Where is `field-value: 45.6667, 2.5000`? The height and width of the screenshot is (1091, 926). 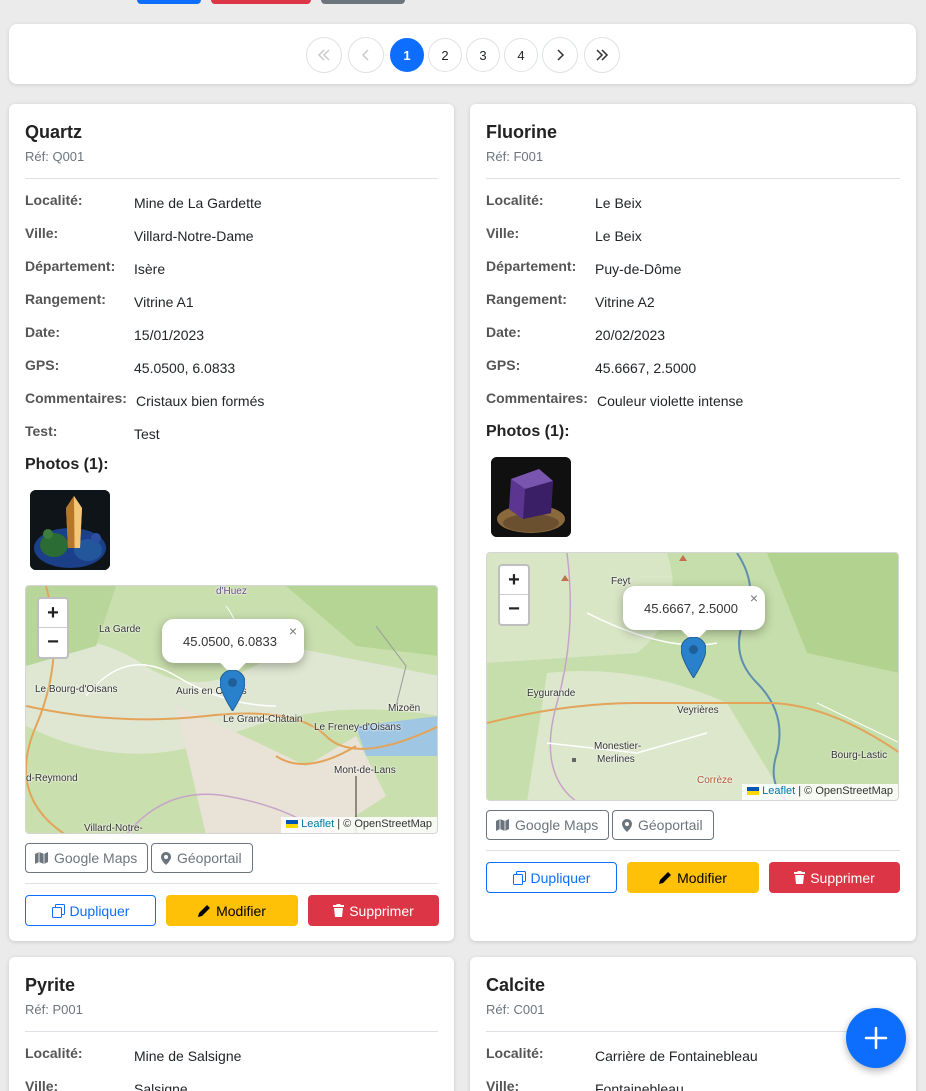 field-value: 45.6667, 2.5000 is located at coordinates (646, 368).